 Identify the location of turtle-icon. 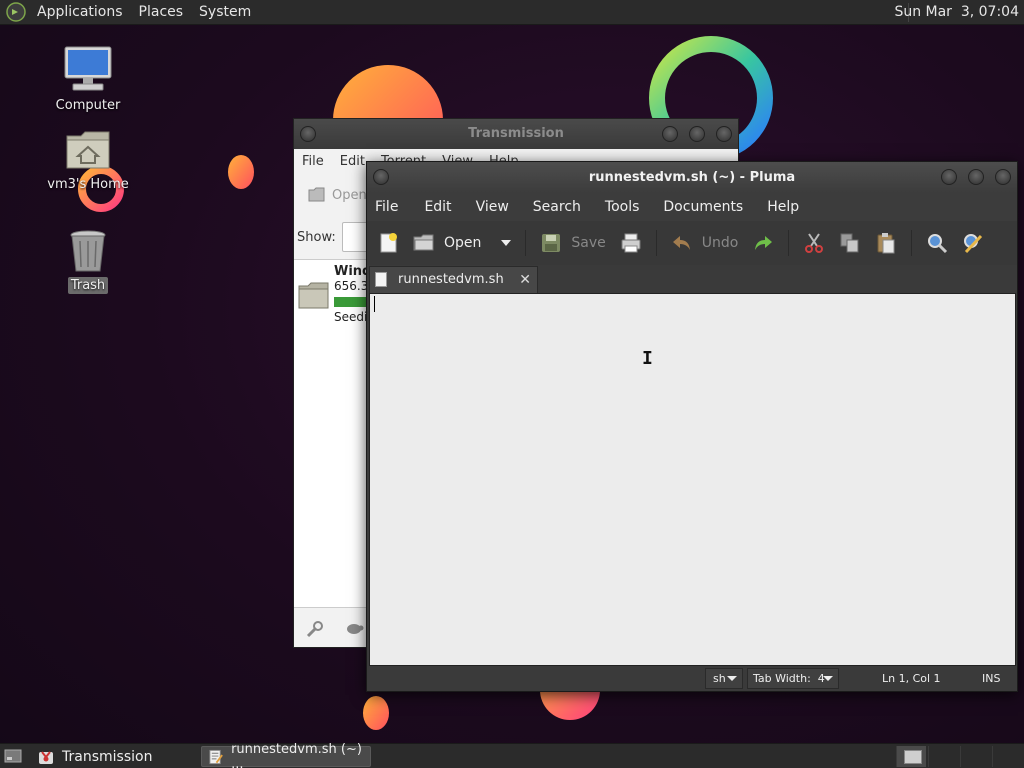
(354, 628).